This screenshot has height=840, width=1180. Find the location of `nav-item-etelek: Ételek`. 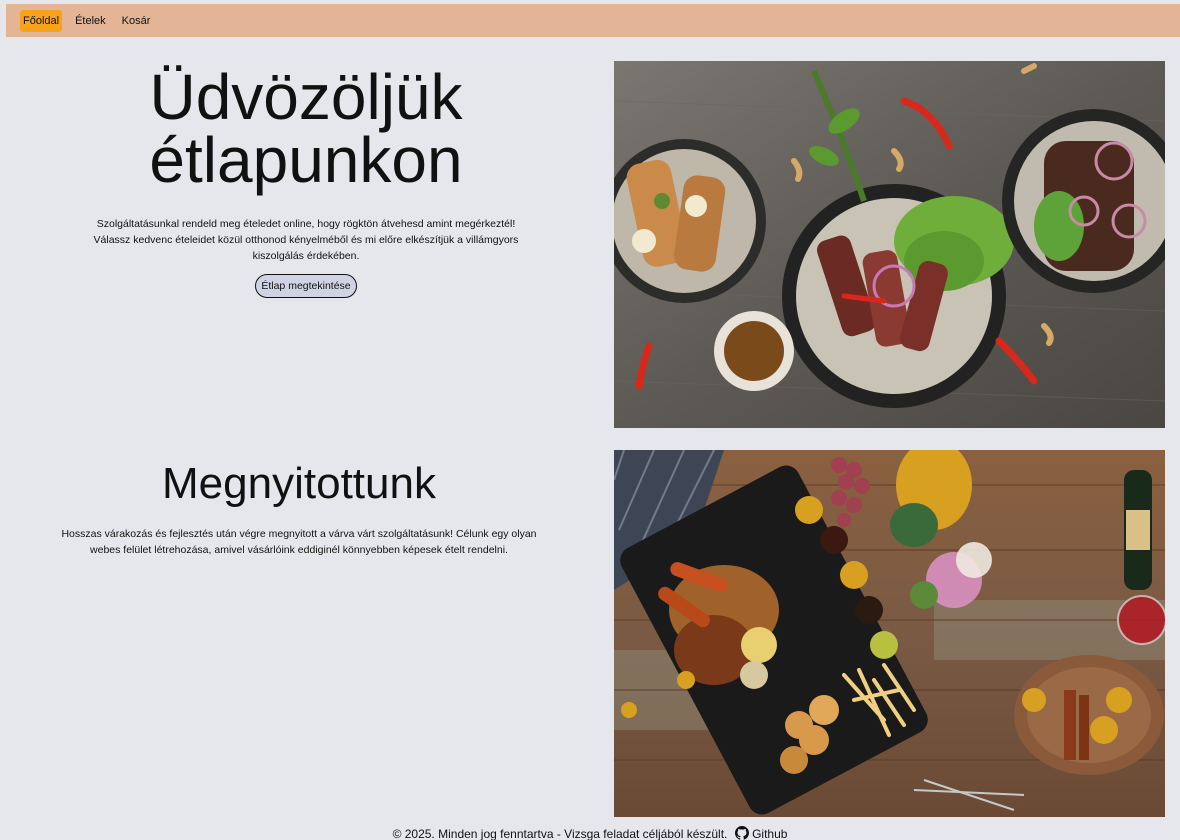

nav-item-etelek: Ételek is located at coordinates (90, 21).